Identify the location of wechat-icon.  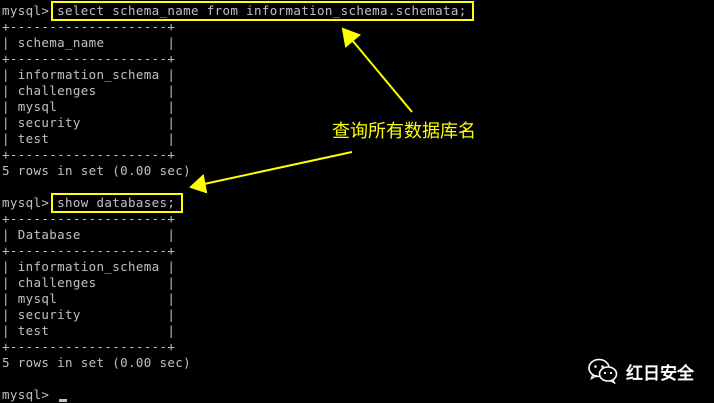
(603, 371).